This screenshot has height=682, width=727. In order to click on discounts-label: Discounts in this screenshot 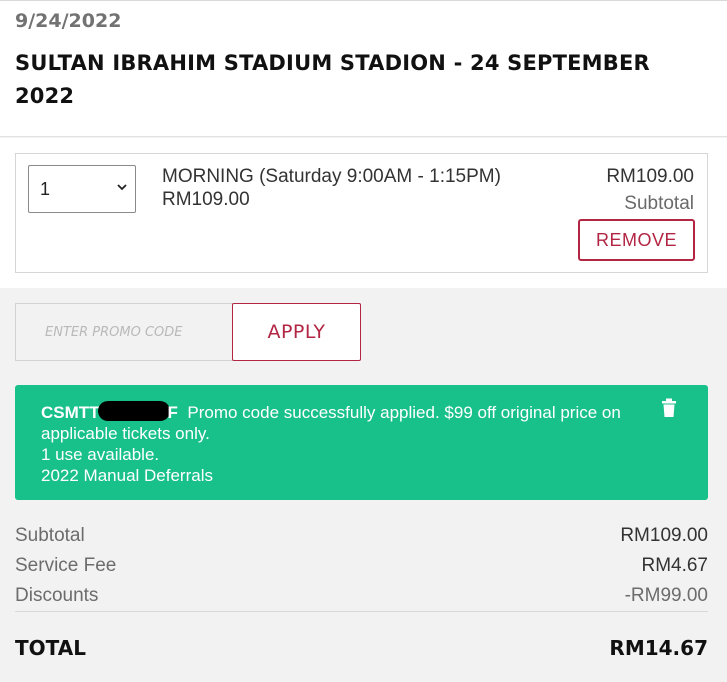, I will do `click(57, 595)`.